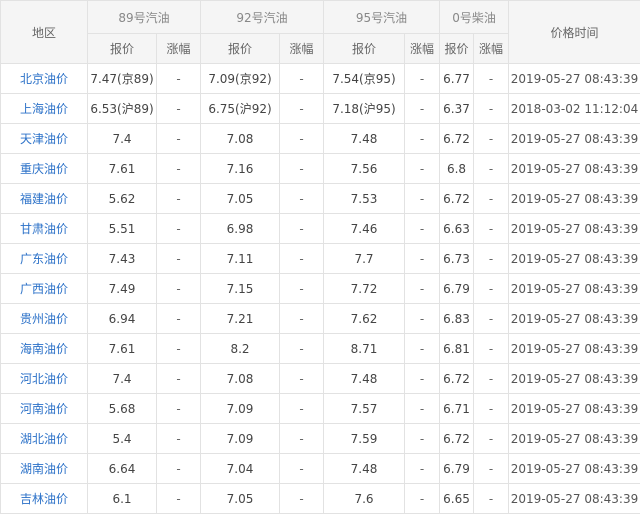  Describe the element at coordinates (364, 79) in the screenshot. I see `price-95: 7.54(京95)` at that location.